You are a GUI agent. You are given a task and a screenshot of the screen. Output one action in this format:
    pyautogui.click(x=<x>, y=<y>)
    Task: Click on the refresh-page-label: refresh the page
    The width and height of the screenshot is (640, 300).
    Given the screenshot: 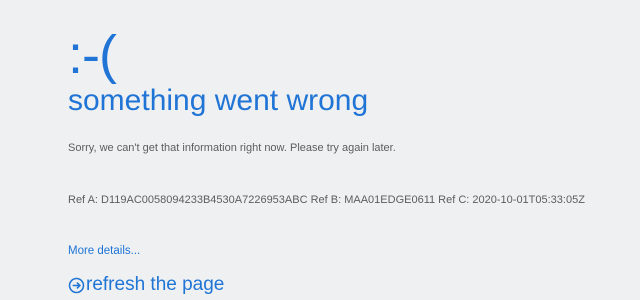 What is the action you would take?
    pyautogui.click(x=155, y=284)
    